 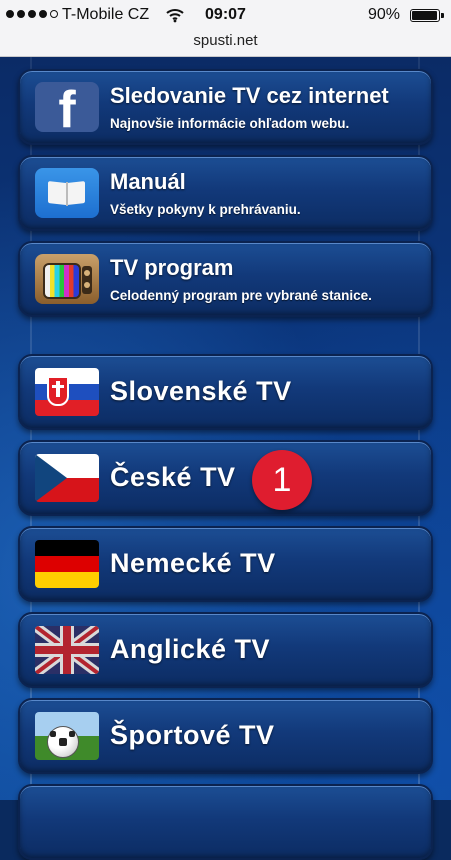 I want to click on menu-item-german-tv: Nemecké TV, so click(x=225, y=564).